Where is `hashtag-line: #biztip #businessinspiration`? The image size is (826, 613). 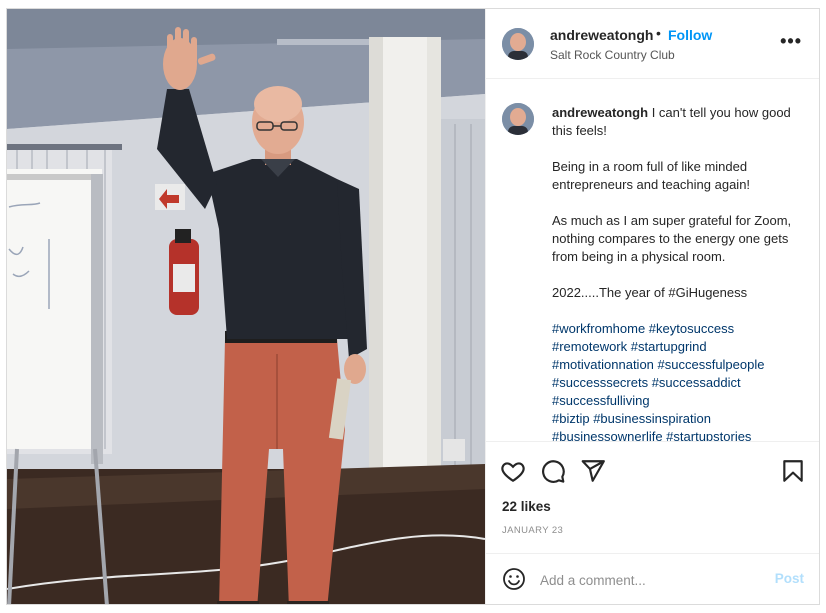 hashtag-line: #biztip #businessinspiration is located at coordinates (681, 419).